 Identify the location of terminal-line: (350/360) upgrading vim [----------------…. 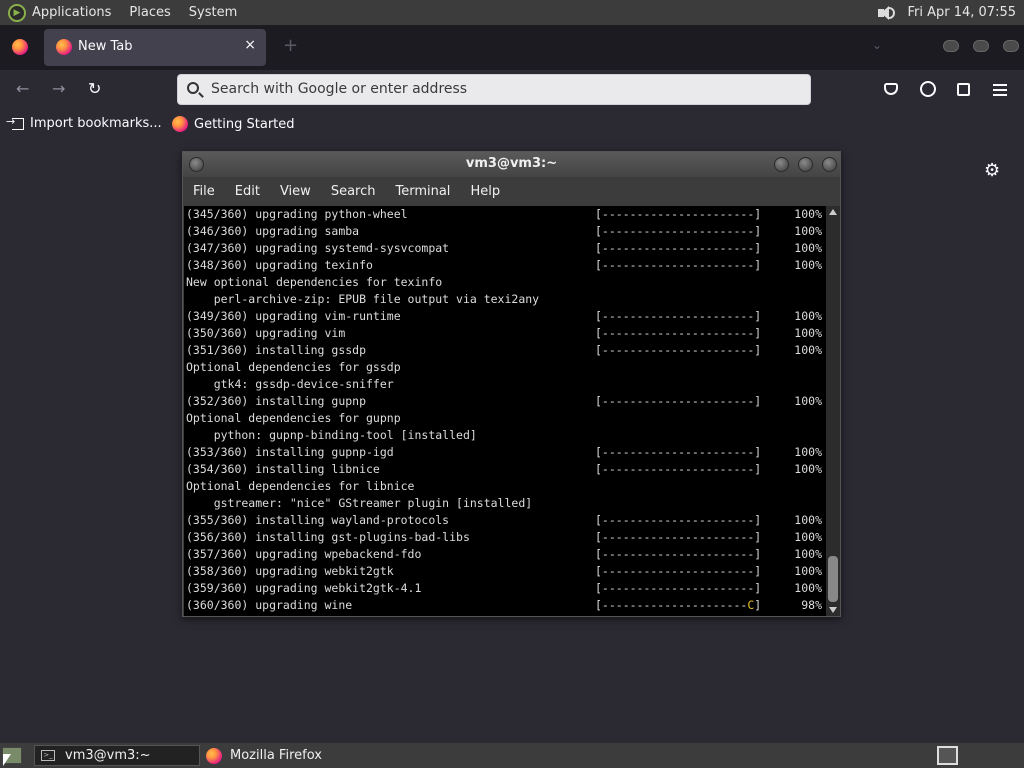
(506, 333).